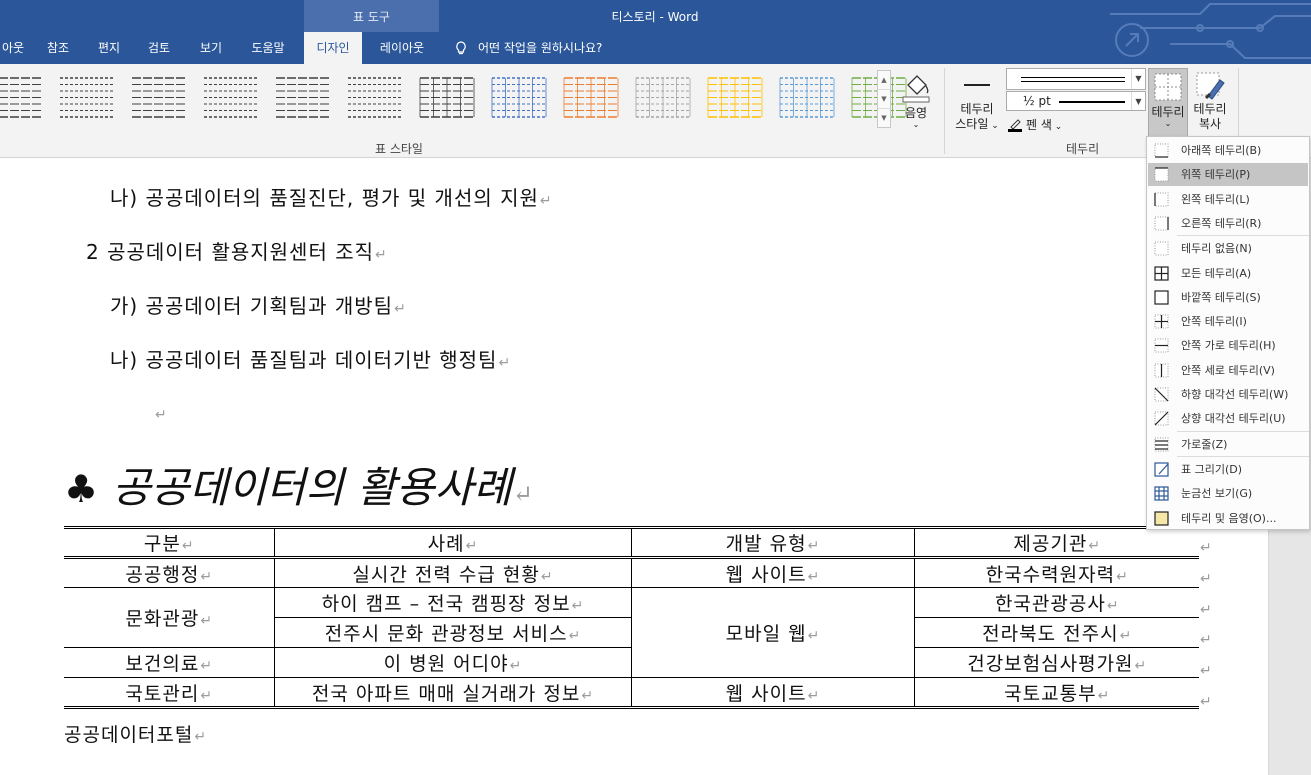 Image resolution: width=1311 pixels, height=775 pixels. Describe the element at coordinates (1076, 79) in the screenshot. I see `line-style-combo: ▼` at that location.